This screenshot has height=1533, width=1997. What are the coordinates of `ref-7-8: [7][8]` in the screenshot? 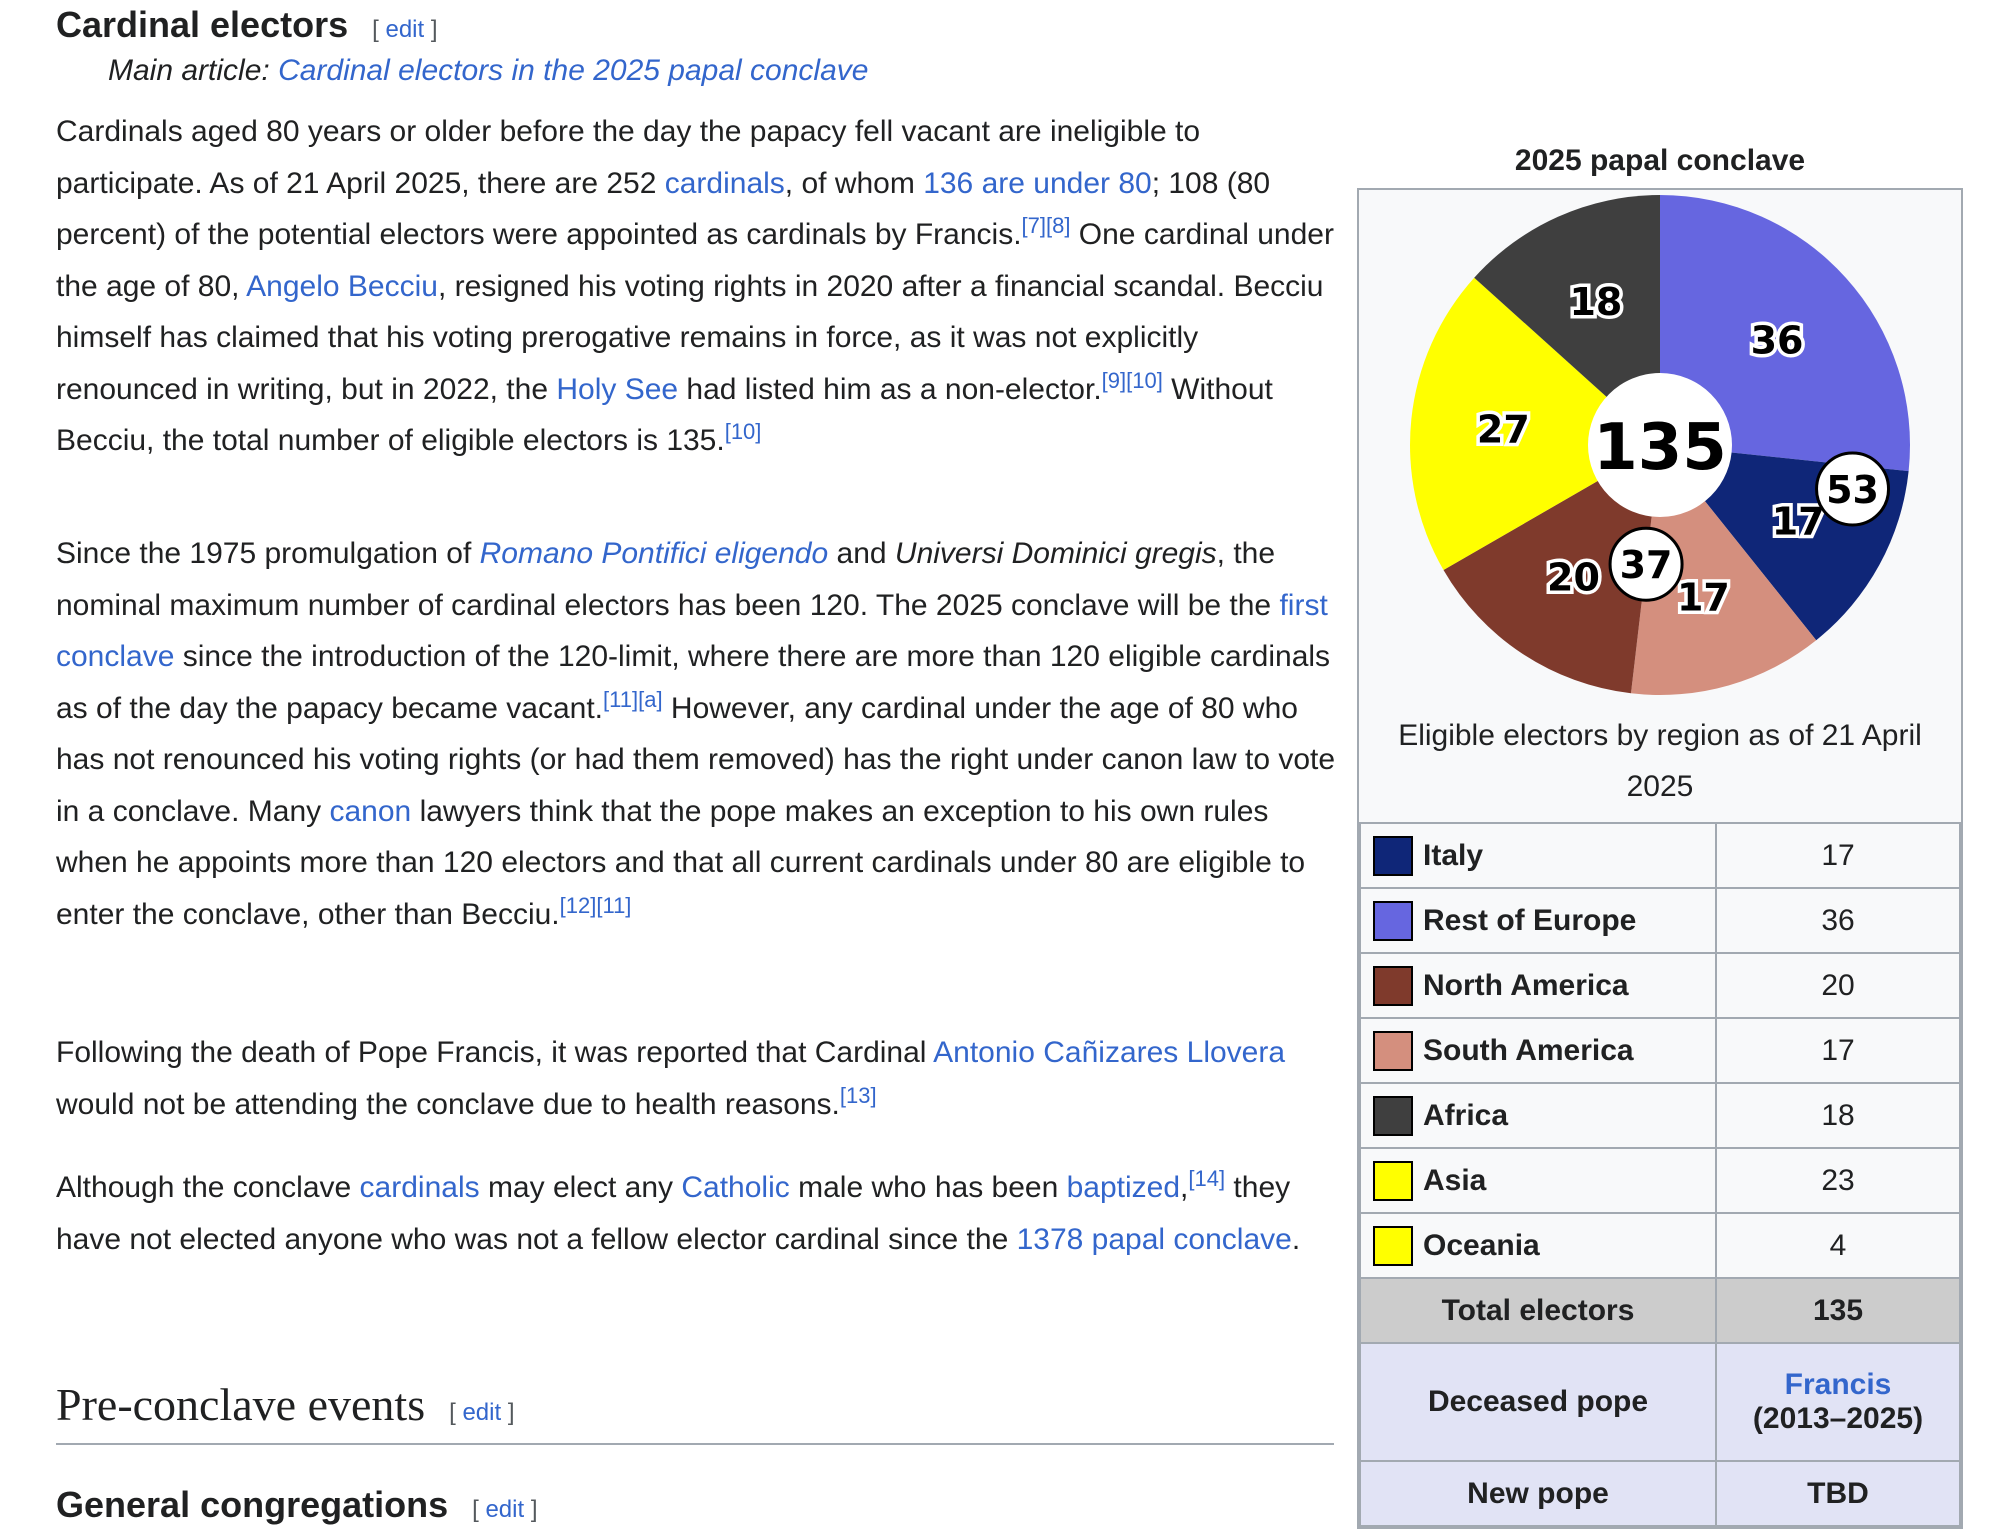 It's located at (1046, 225).